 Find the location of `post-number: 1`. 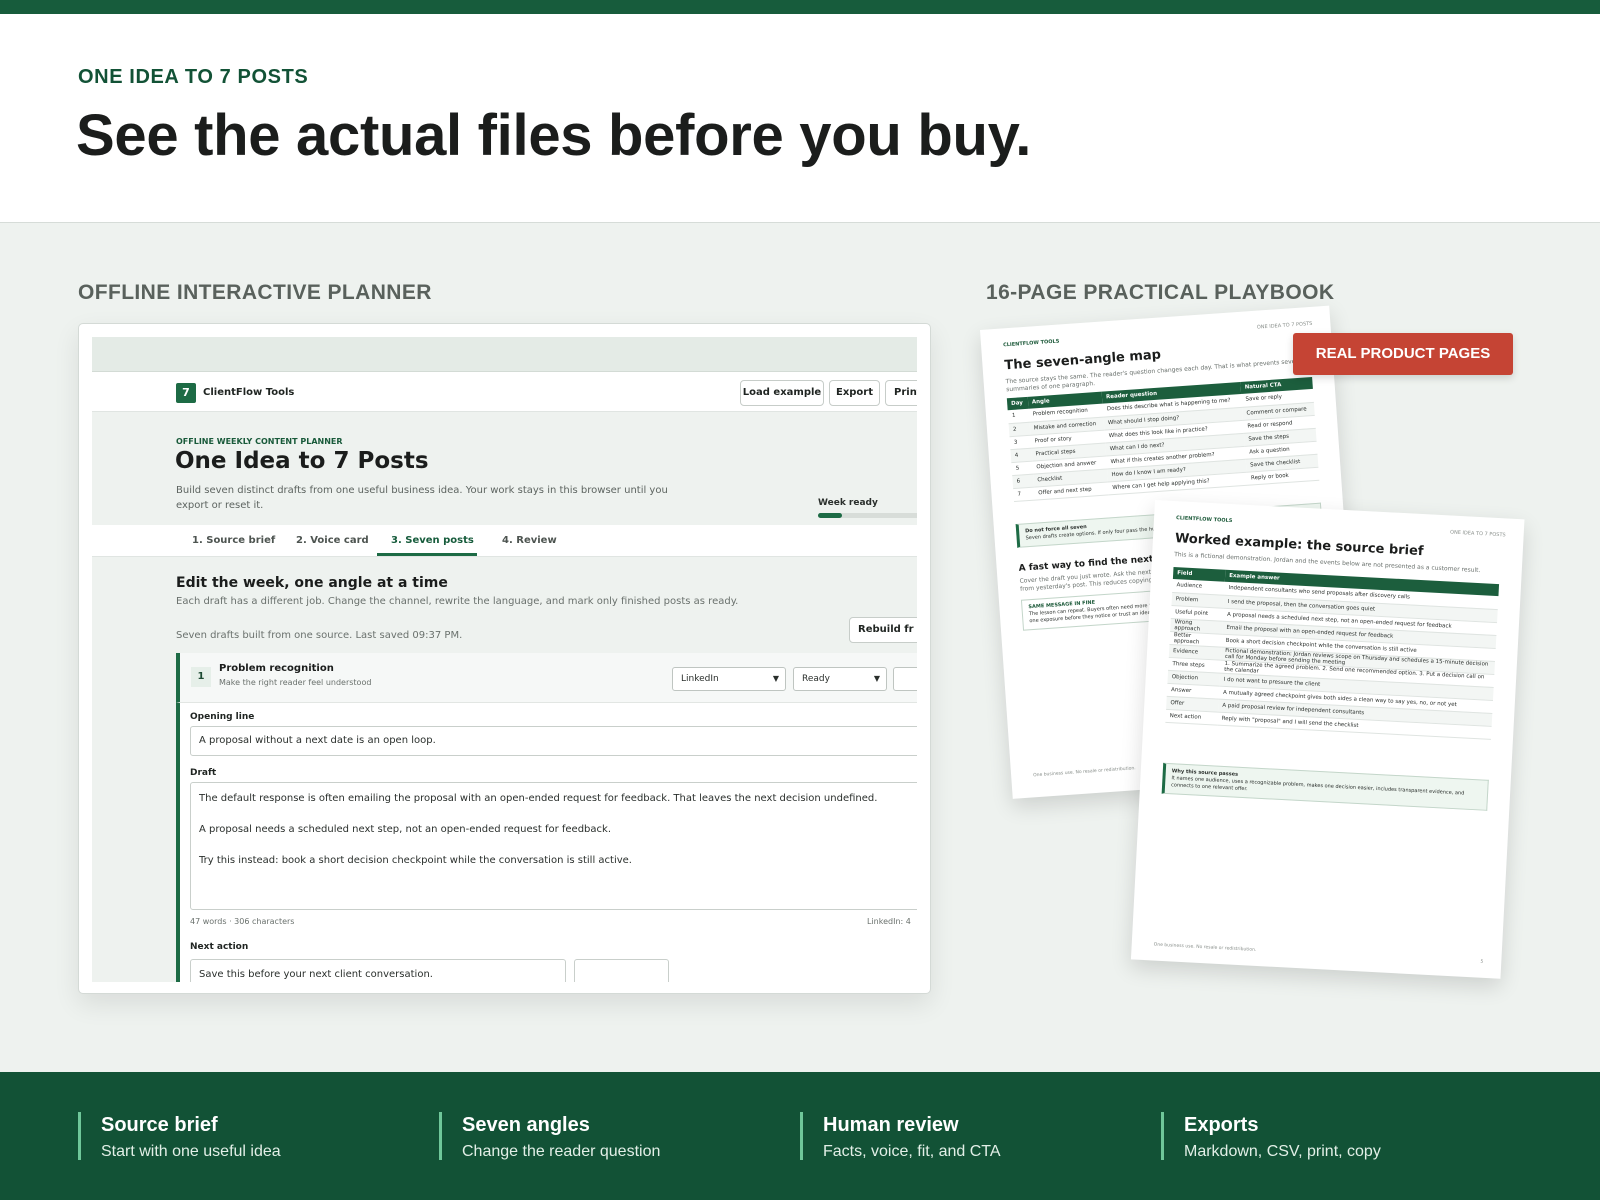

post-number: 1 is located at coordinates (201, 677).